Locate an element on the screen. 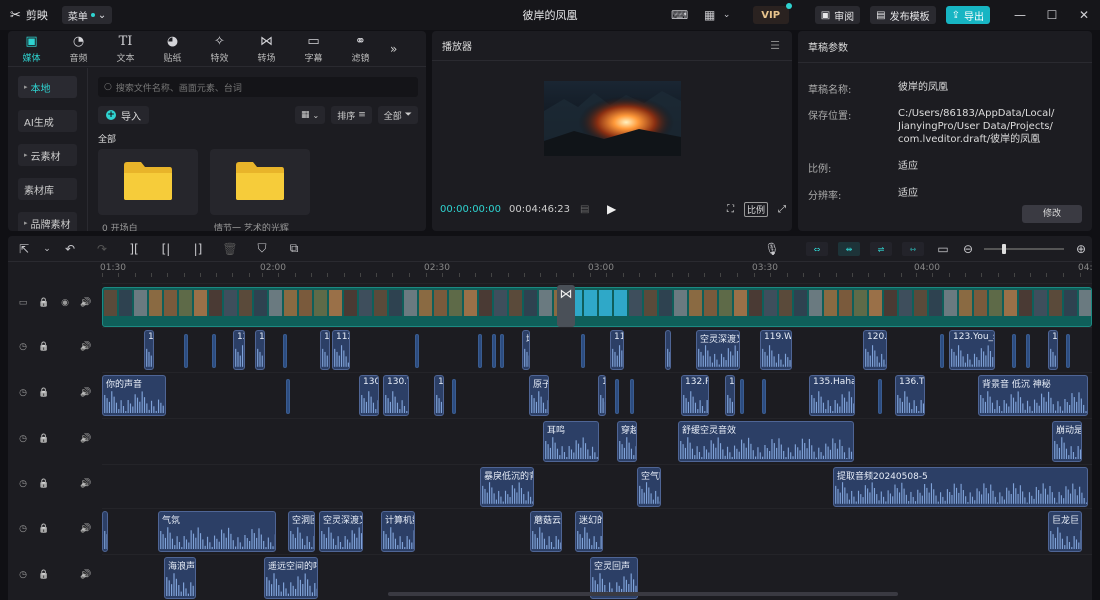 Image resolution: width=1100 pixels, height=600 pixels. audio-clip: 崩动是 is located at coordinates (1067, 441).